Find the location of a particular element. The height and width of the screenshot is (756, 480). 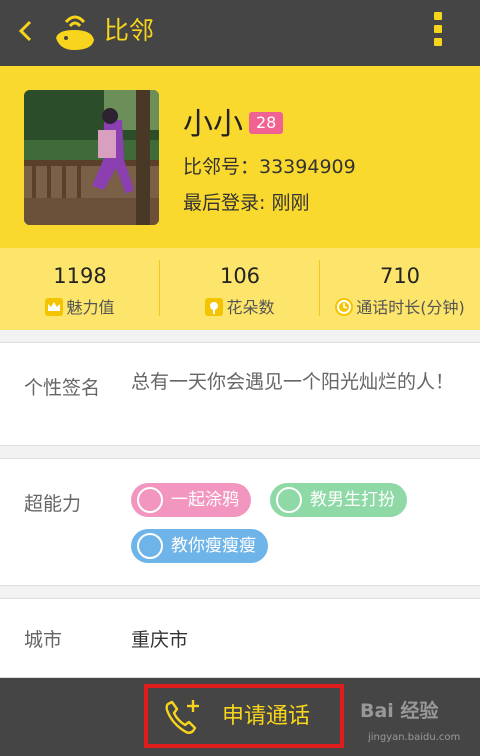

request-call-button: 申请通话 is located at coordinates (244, 716).